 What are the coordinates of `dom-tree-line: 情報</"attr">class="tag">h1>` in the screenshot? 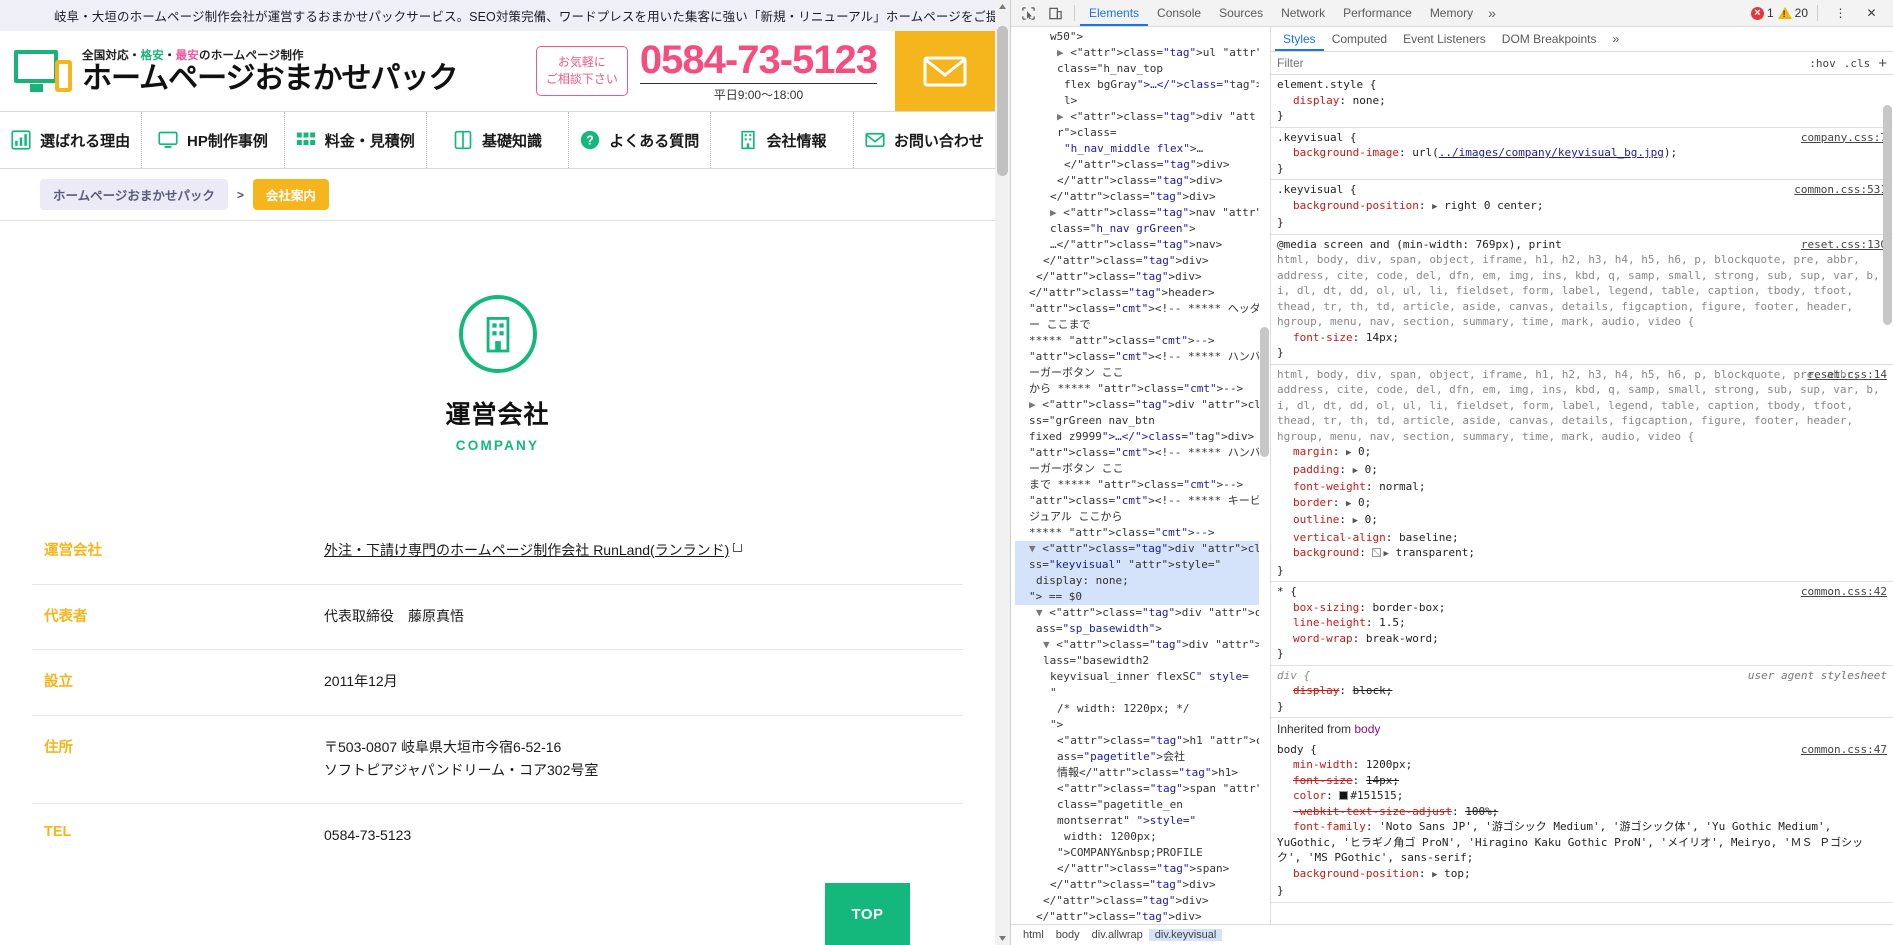 It's located at (1142, 773).